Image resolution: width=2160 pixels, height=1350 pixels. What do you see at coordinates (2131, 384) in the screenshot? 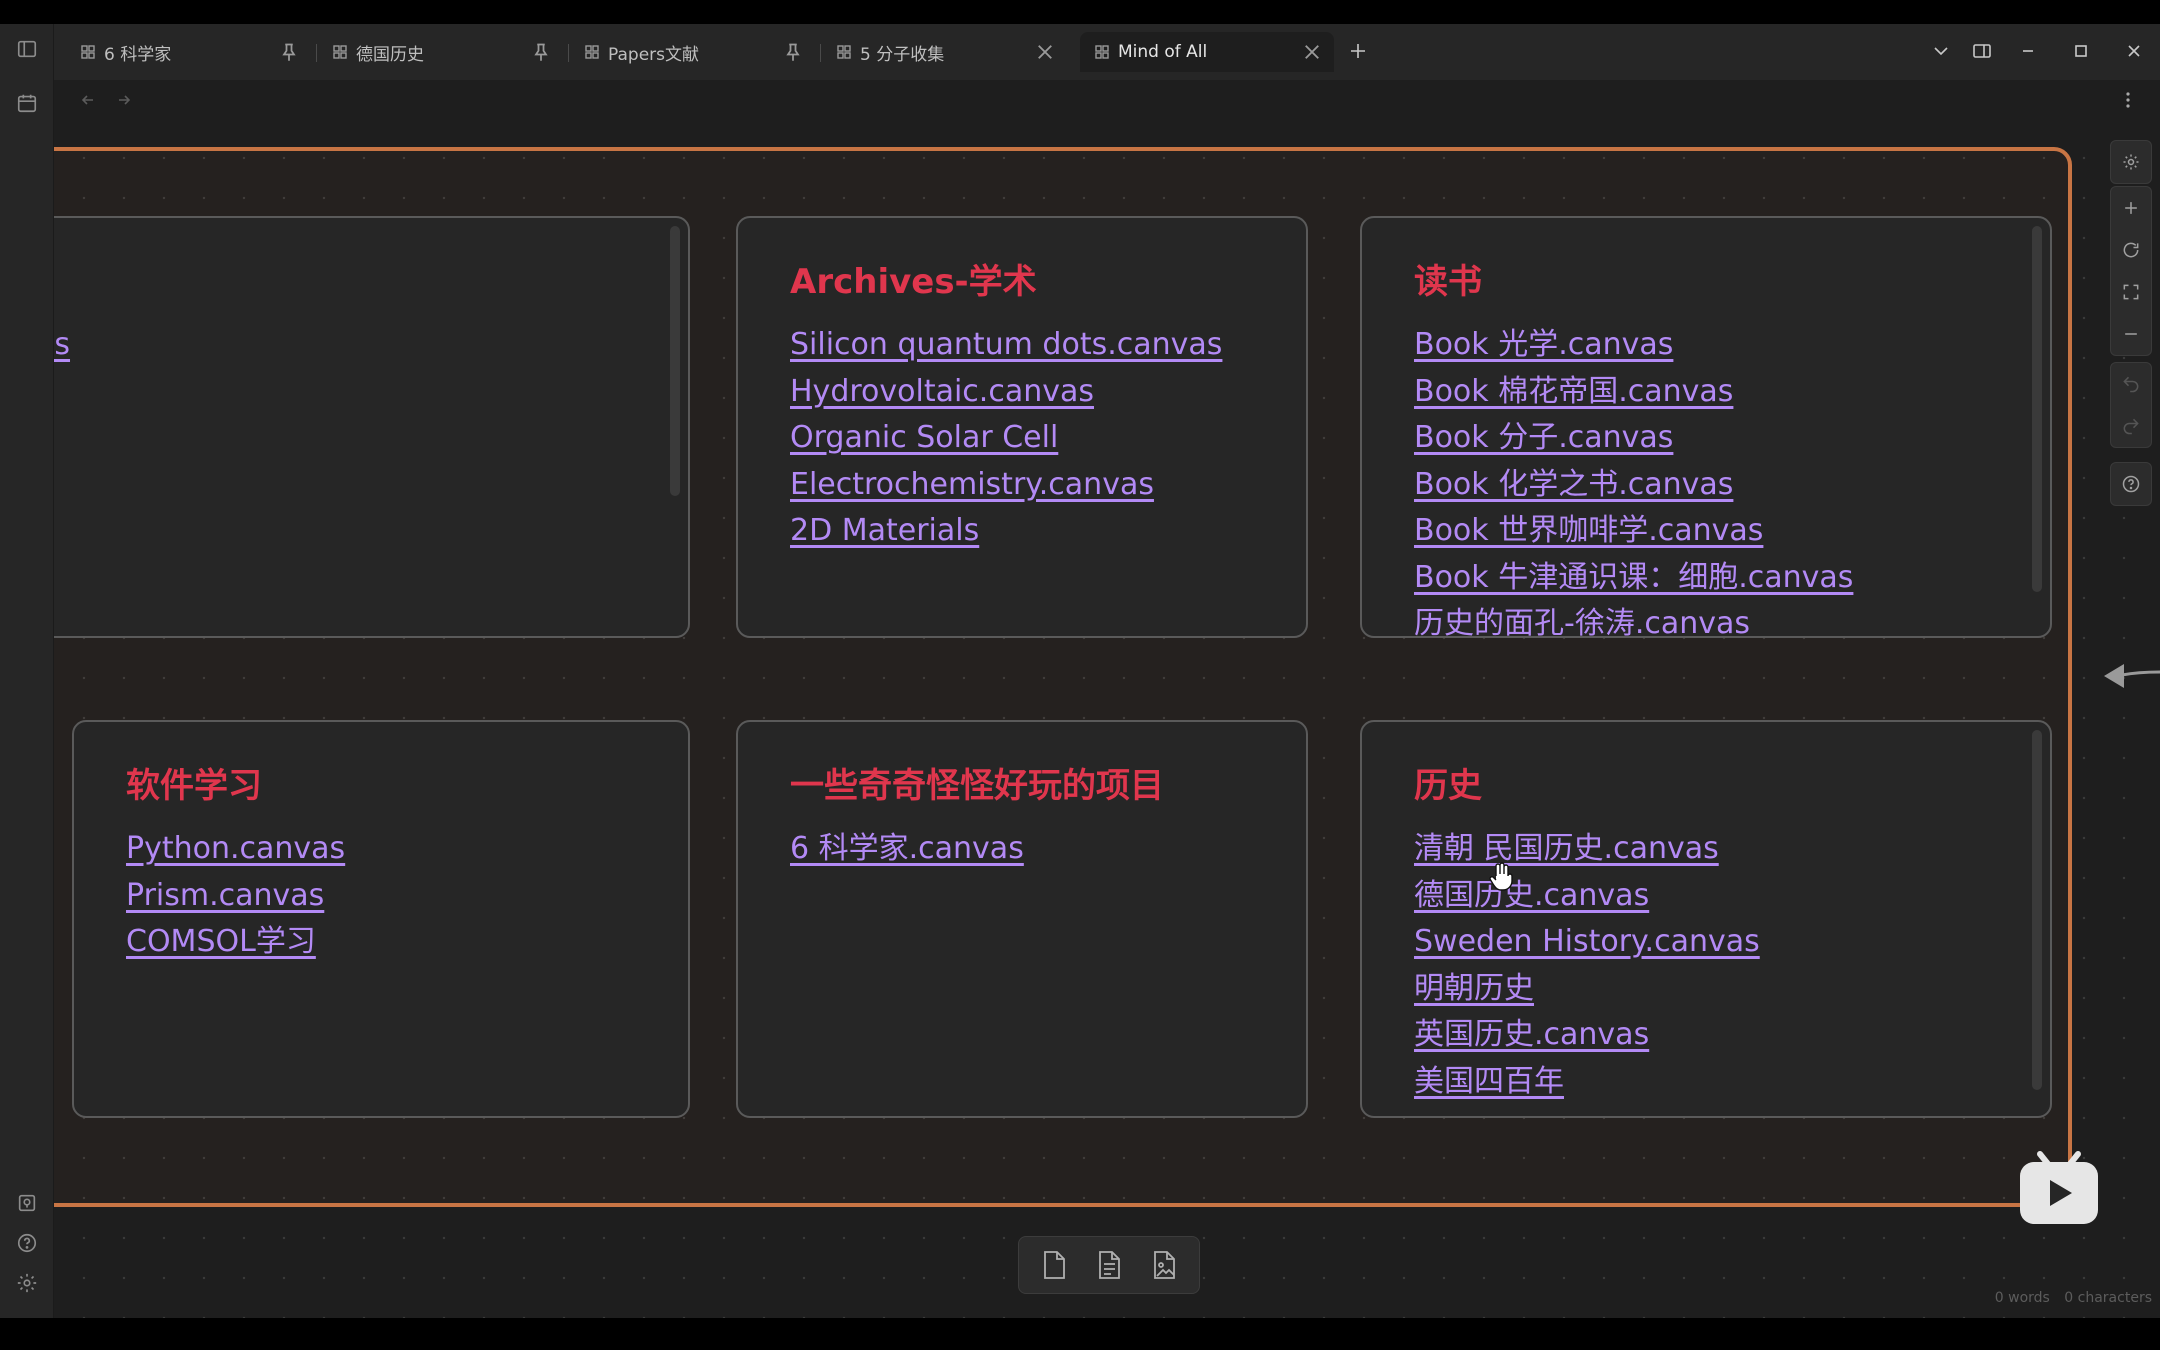
I see `undo-icon` at bounding box center [2131, 384].